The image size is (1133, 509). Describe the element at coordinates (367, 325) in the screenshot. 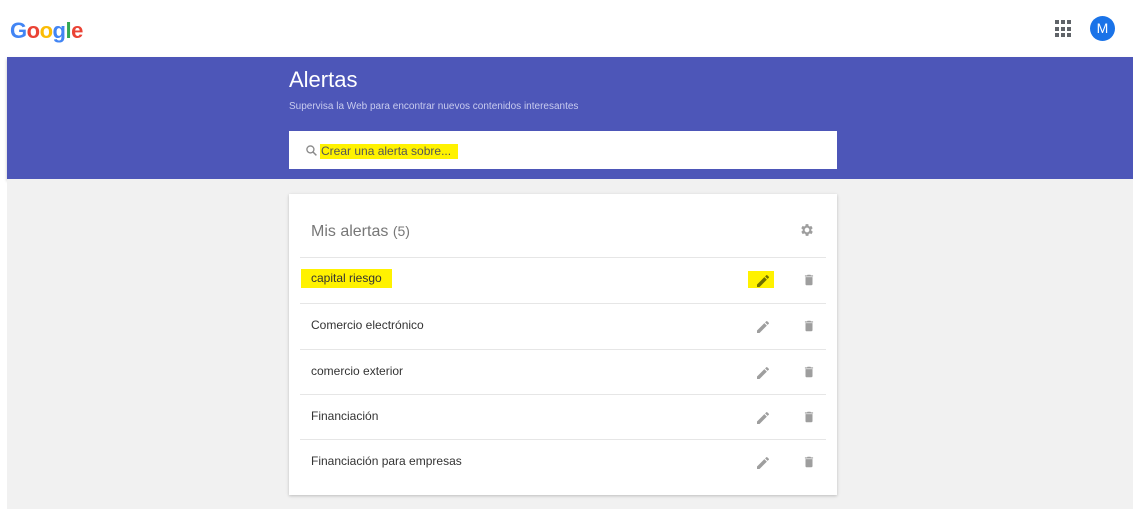

I see `alert-label: Comercio electrónico` at that location.